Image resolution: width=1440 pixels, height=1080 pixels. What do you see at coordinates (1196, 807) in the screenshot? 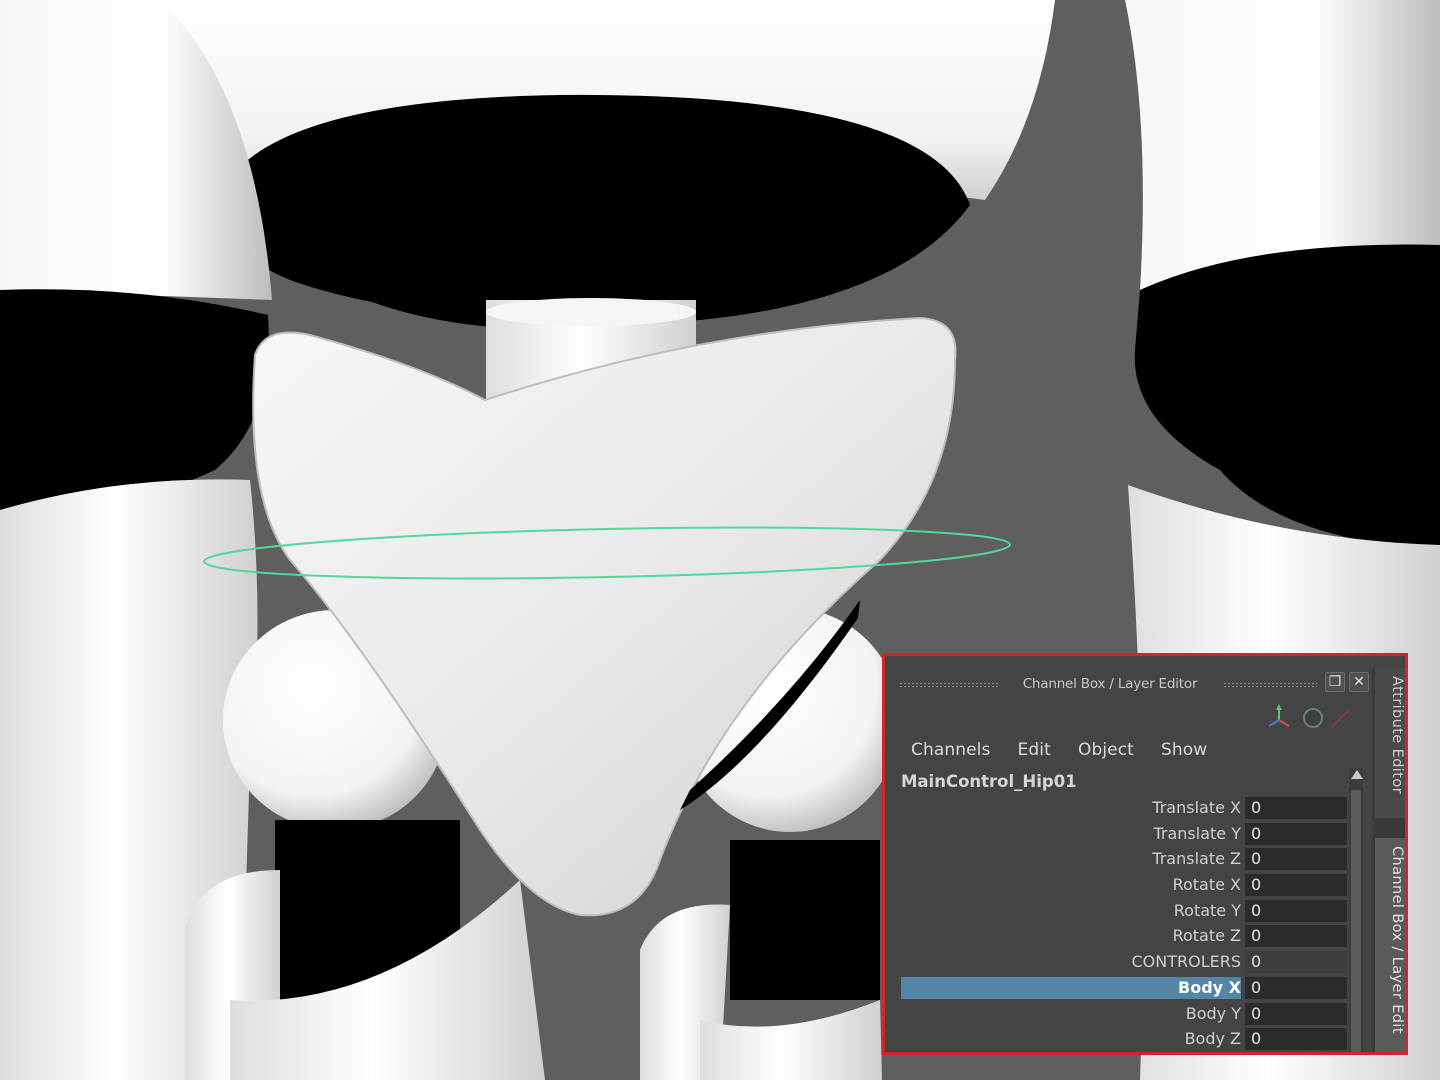
I see `channel-label: Translate X` at bounding box center [1196, 807].